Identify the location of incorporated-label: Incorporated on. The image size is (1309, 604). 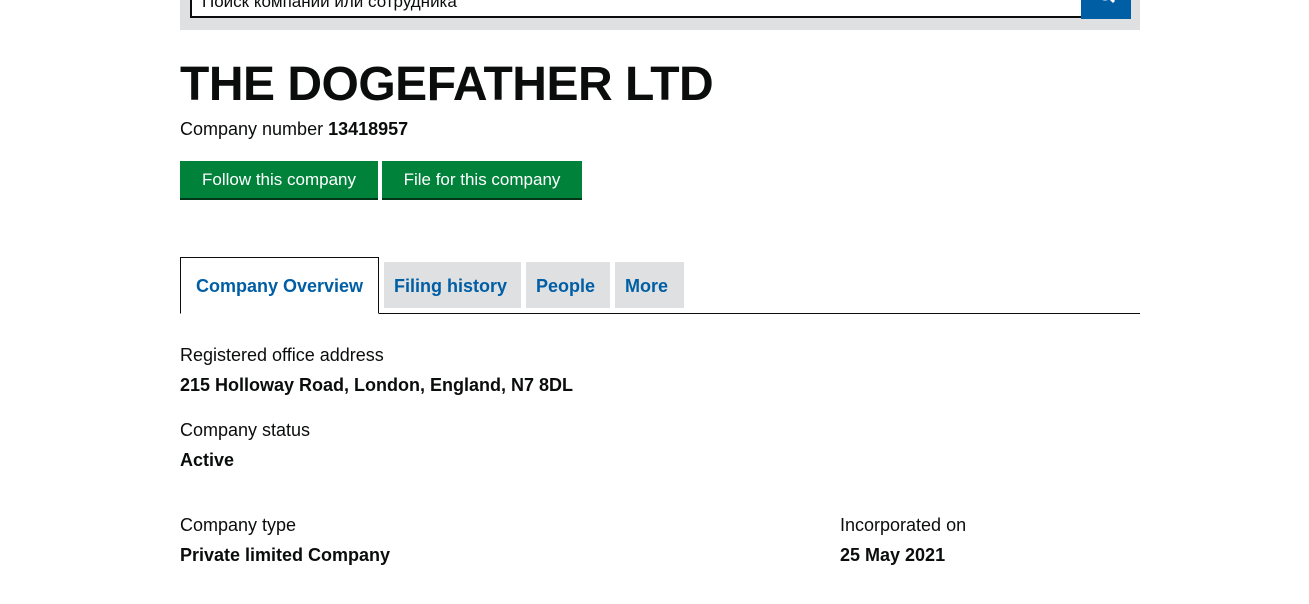
(903, 525).